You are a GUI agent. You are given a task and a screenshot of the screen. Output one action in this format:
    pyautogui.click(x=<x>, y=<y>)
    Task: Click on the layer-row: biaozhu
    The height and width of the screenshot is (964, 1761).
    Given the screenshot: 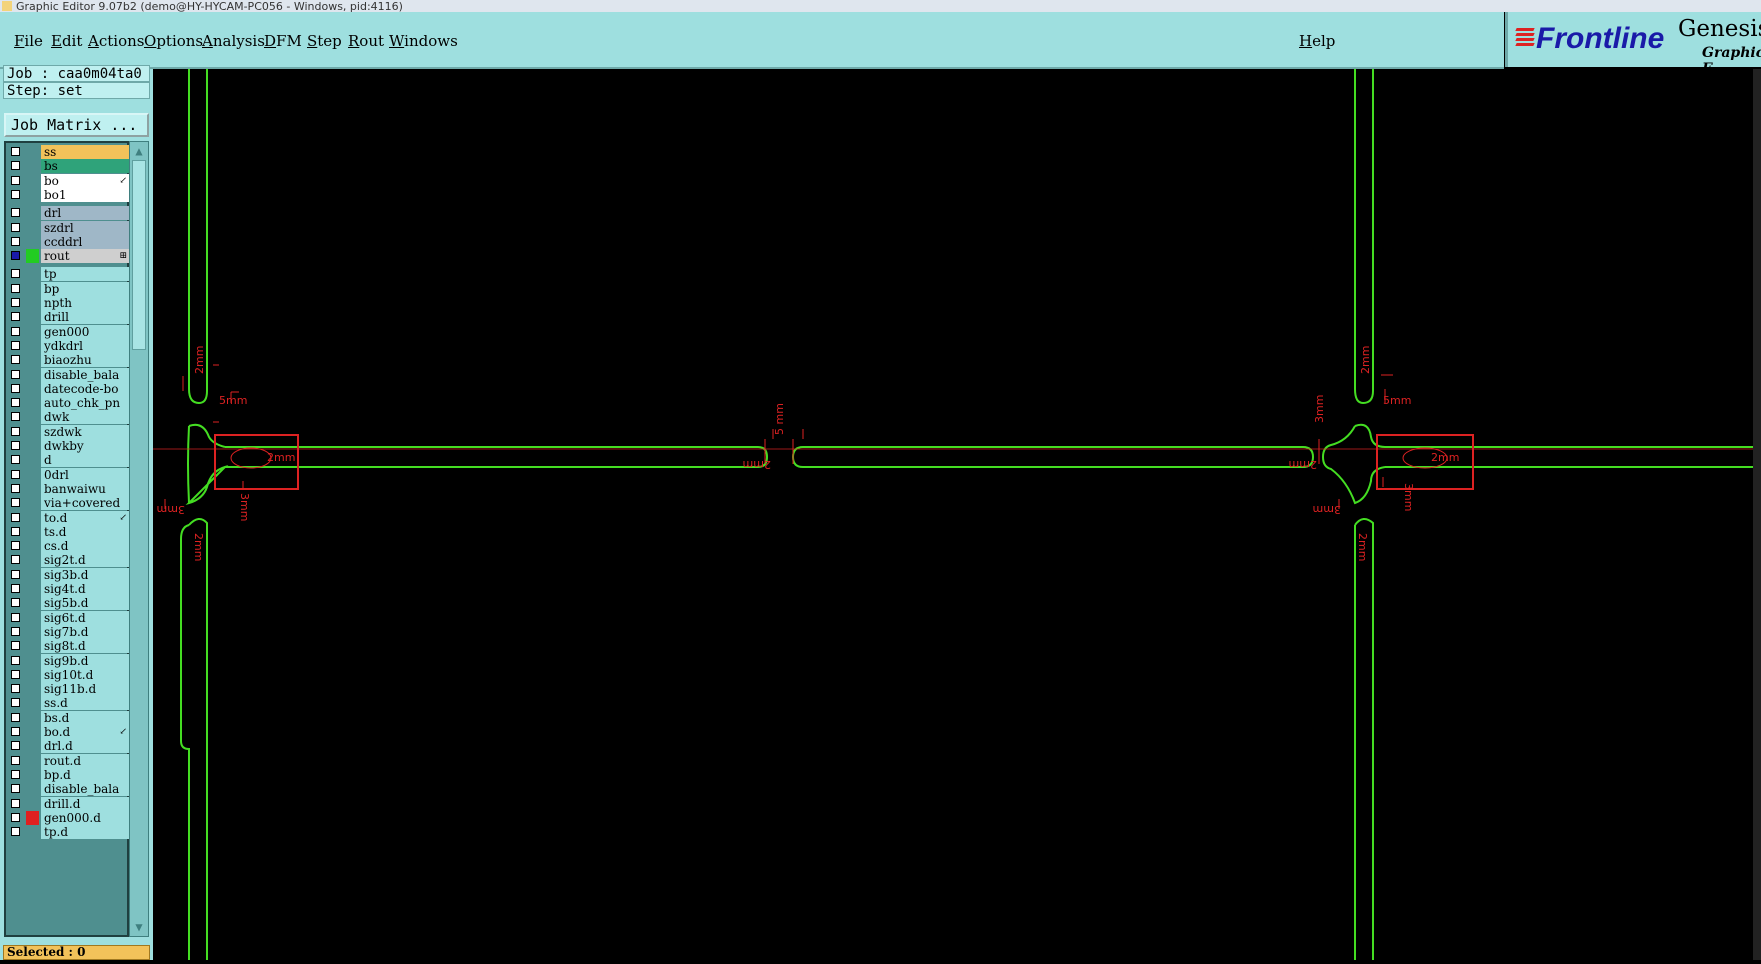 What is the action you would take?
    pyautogui.click(x=68, y=360)
    